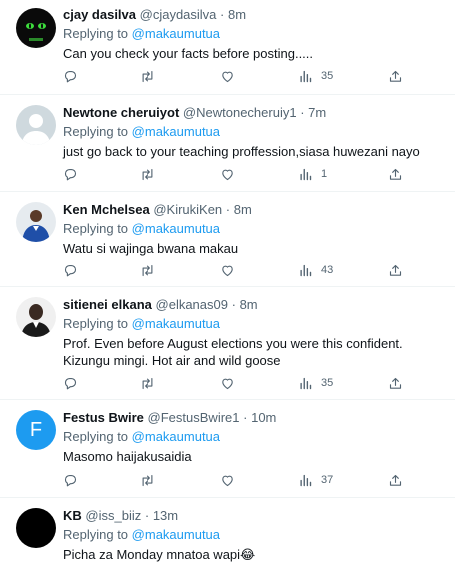 The image size is (455, 563). Describe the element at coordinates (107, 304) in the screenshot. I see `display-name: sitienei elkana` at that location.